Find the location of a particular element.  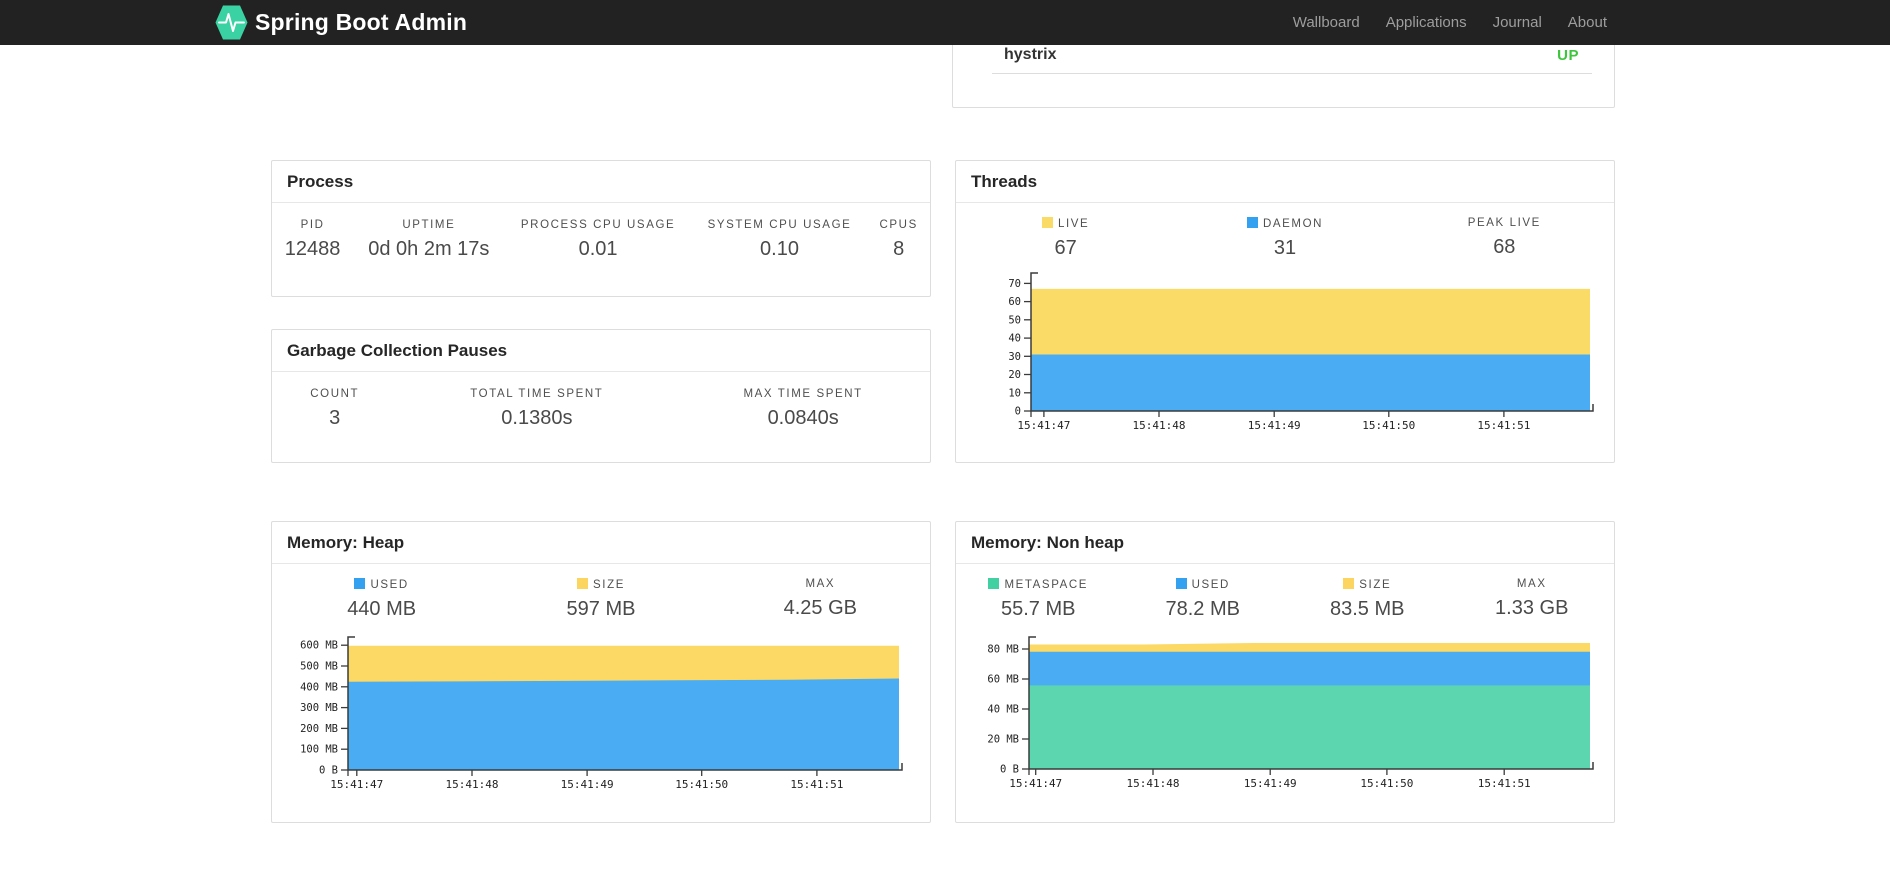

metric-value: 3 is located at coordinates (335, 418).